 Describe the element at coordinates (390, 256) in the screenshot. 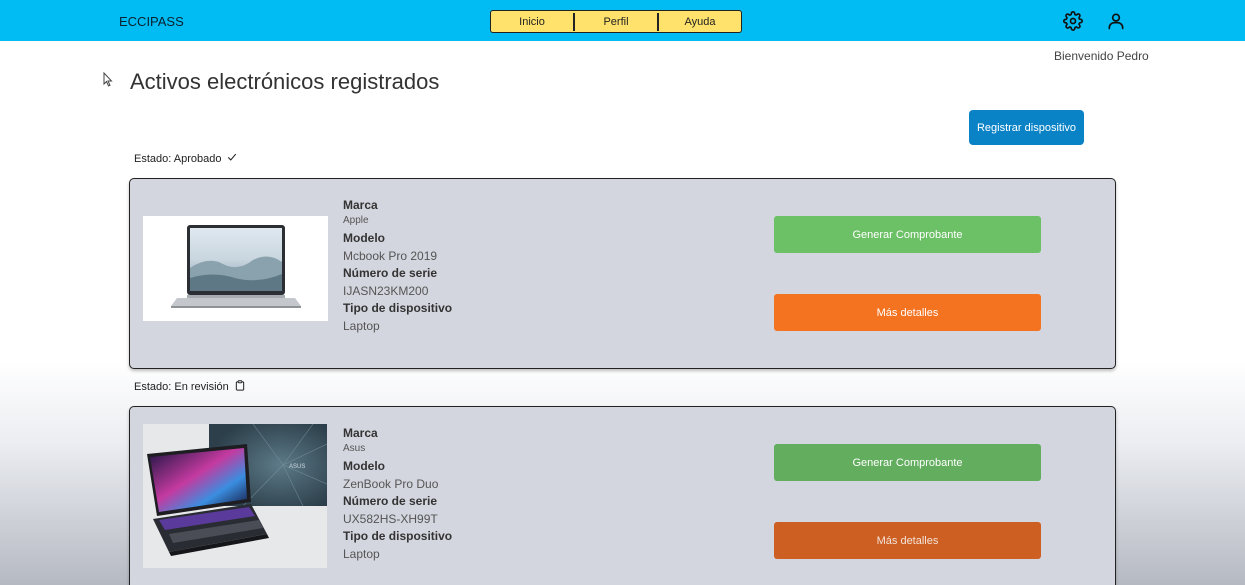

I see `model-value: Mcbook Pro 2019` at that location.